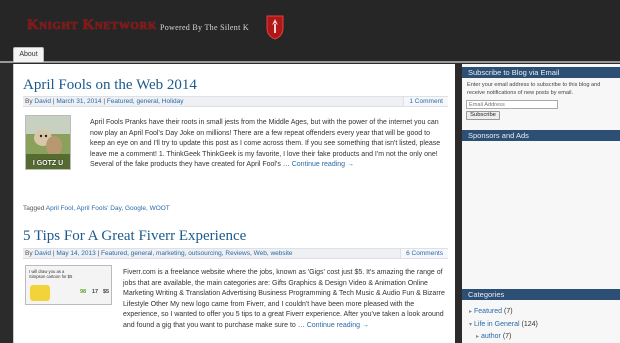 This screenshot has width=620, height=343. What do you see at coordinates (424, 253) in the screenshot?
I see `comments-link: 6 Comments` at bounding box center [424, 253].